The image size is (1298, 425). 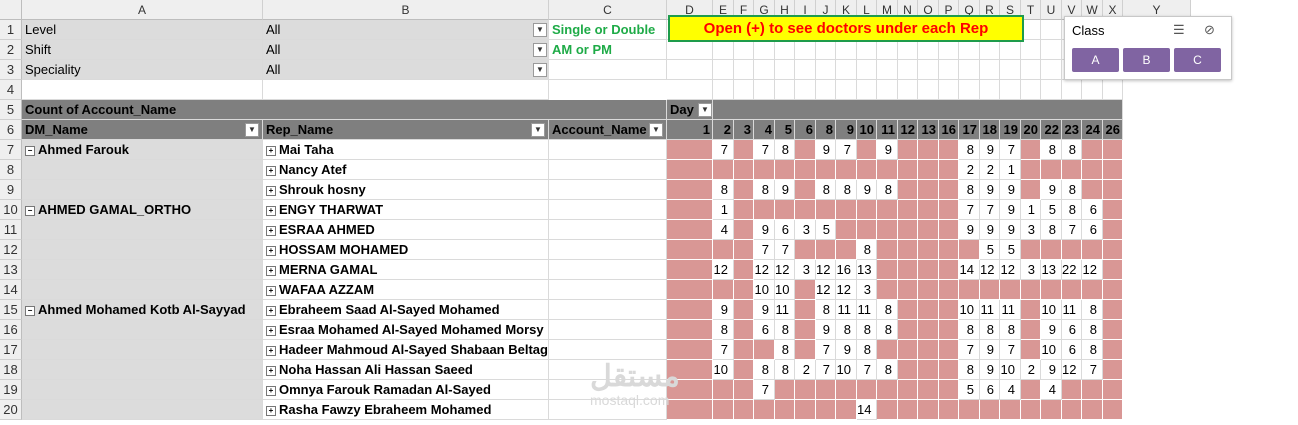 What do you see at coordinates (406, 190) in the screenshot?
I see `rep-name: + Shrouk hosny` at bounding box center [406, 190].